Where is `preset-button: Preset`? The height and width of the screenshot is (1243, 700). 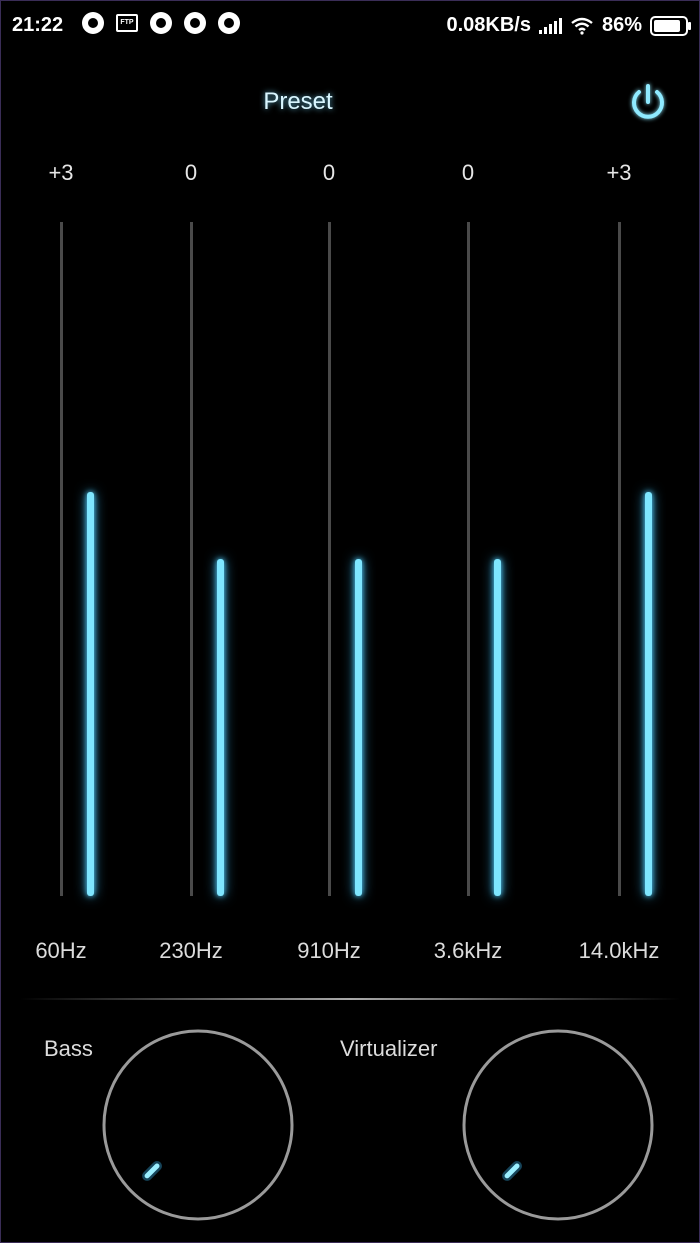 preset-button: Preset is located at coordinates (298, 102).